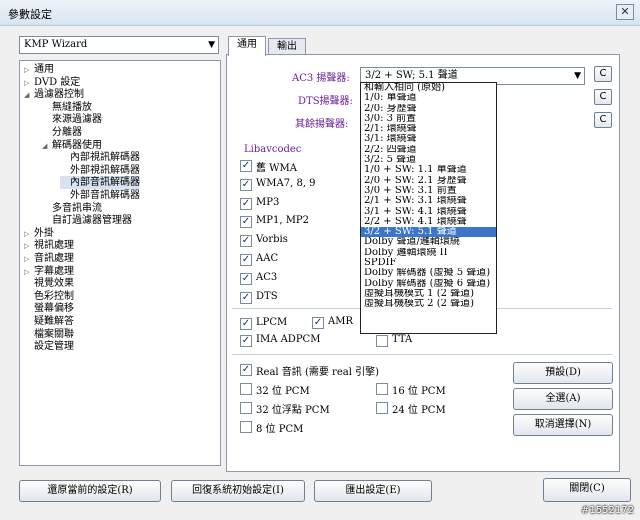 This screenshot has width=640, height=520. I want to click on dropdown-option: 3/0: 3 前置, so click(428, 119).